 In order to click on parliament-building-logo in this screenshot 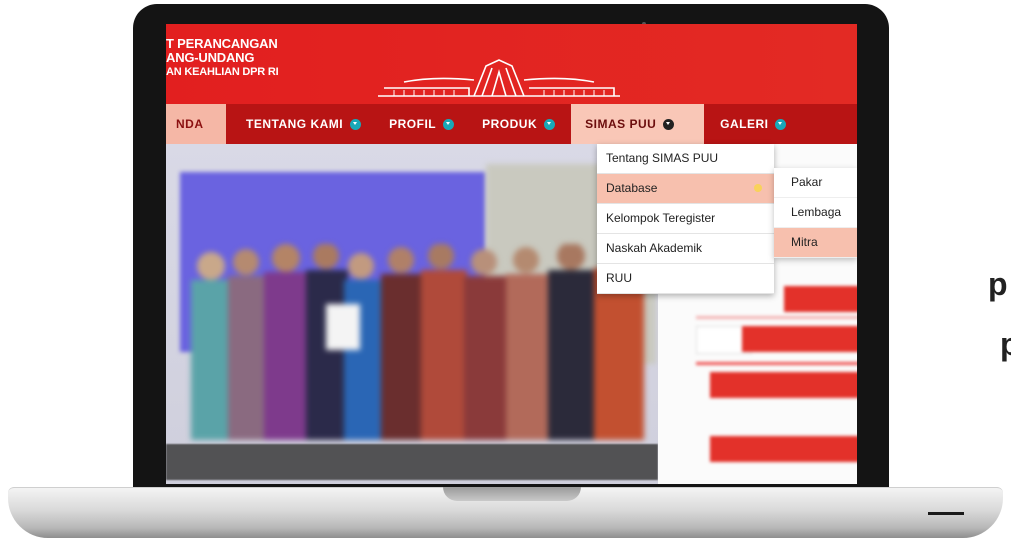, I will do `click(499, 78)`.